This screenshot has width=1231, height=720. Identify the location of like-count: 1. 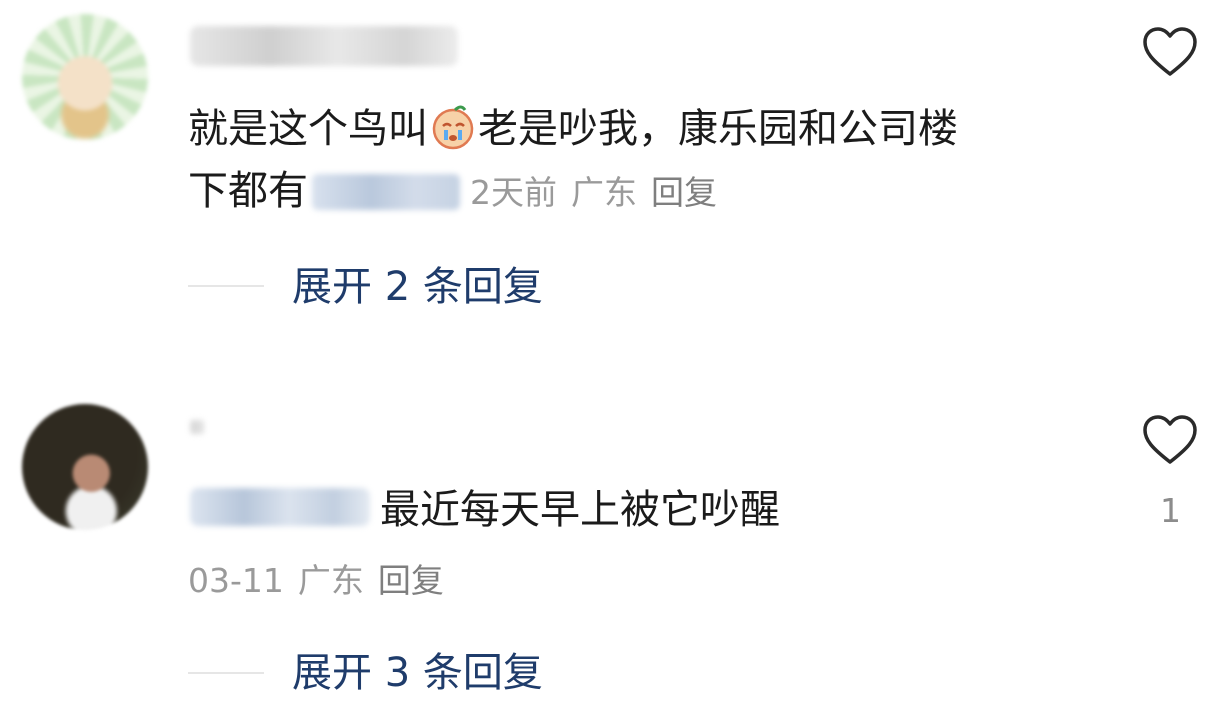
(1170, 510).